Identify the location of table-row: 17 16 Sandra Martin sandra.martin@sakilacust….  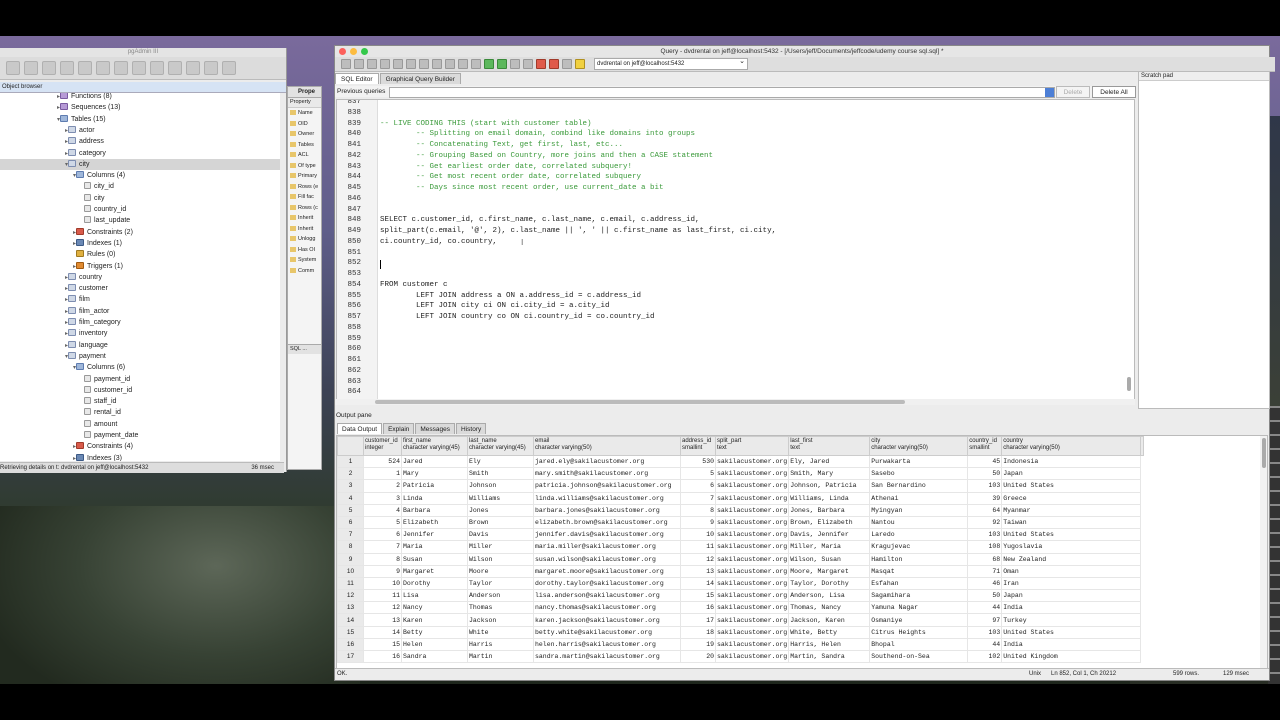
(740, 656).